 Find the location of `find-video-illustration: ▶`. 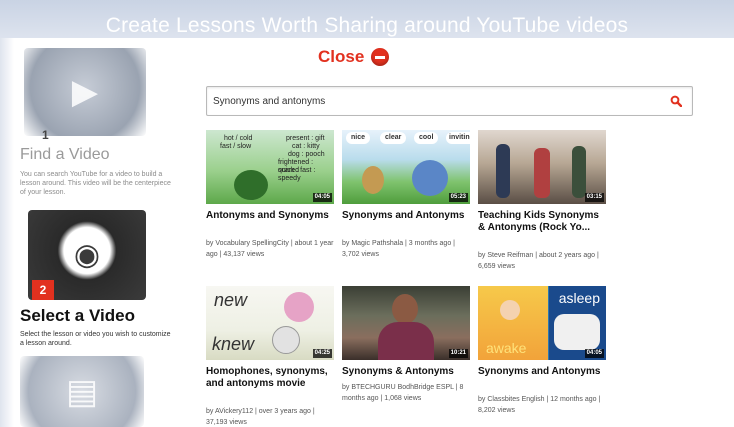

find-video-illustration: ▶ is located at coordinates (85, 92).